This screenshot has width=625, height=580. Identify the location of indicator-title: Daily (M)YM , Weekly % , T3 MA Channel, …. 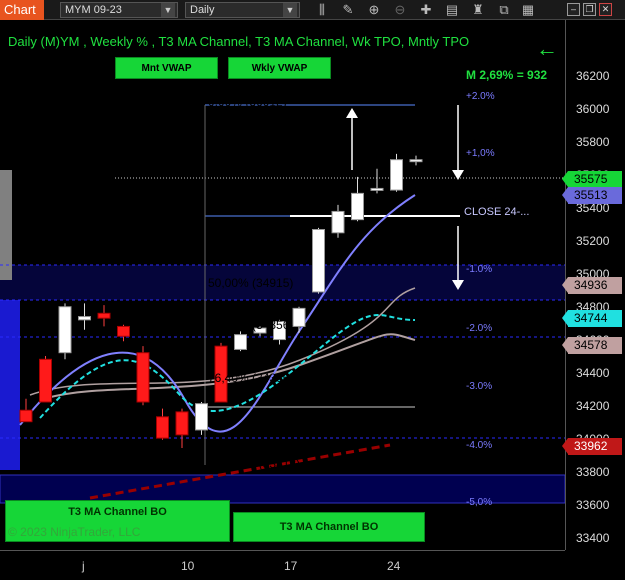
(239, 41).